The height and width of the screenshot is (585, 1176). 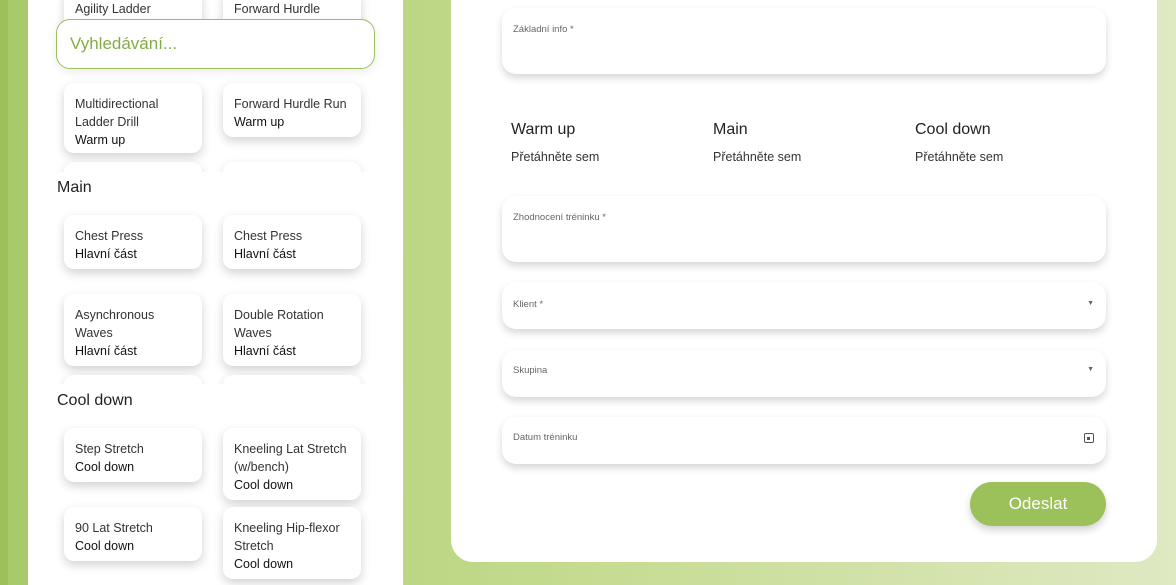 I want to click on warmup-column-title: Warm up, so click(x=543, y=129).